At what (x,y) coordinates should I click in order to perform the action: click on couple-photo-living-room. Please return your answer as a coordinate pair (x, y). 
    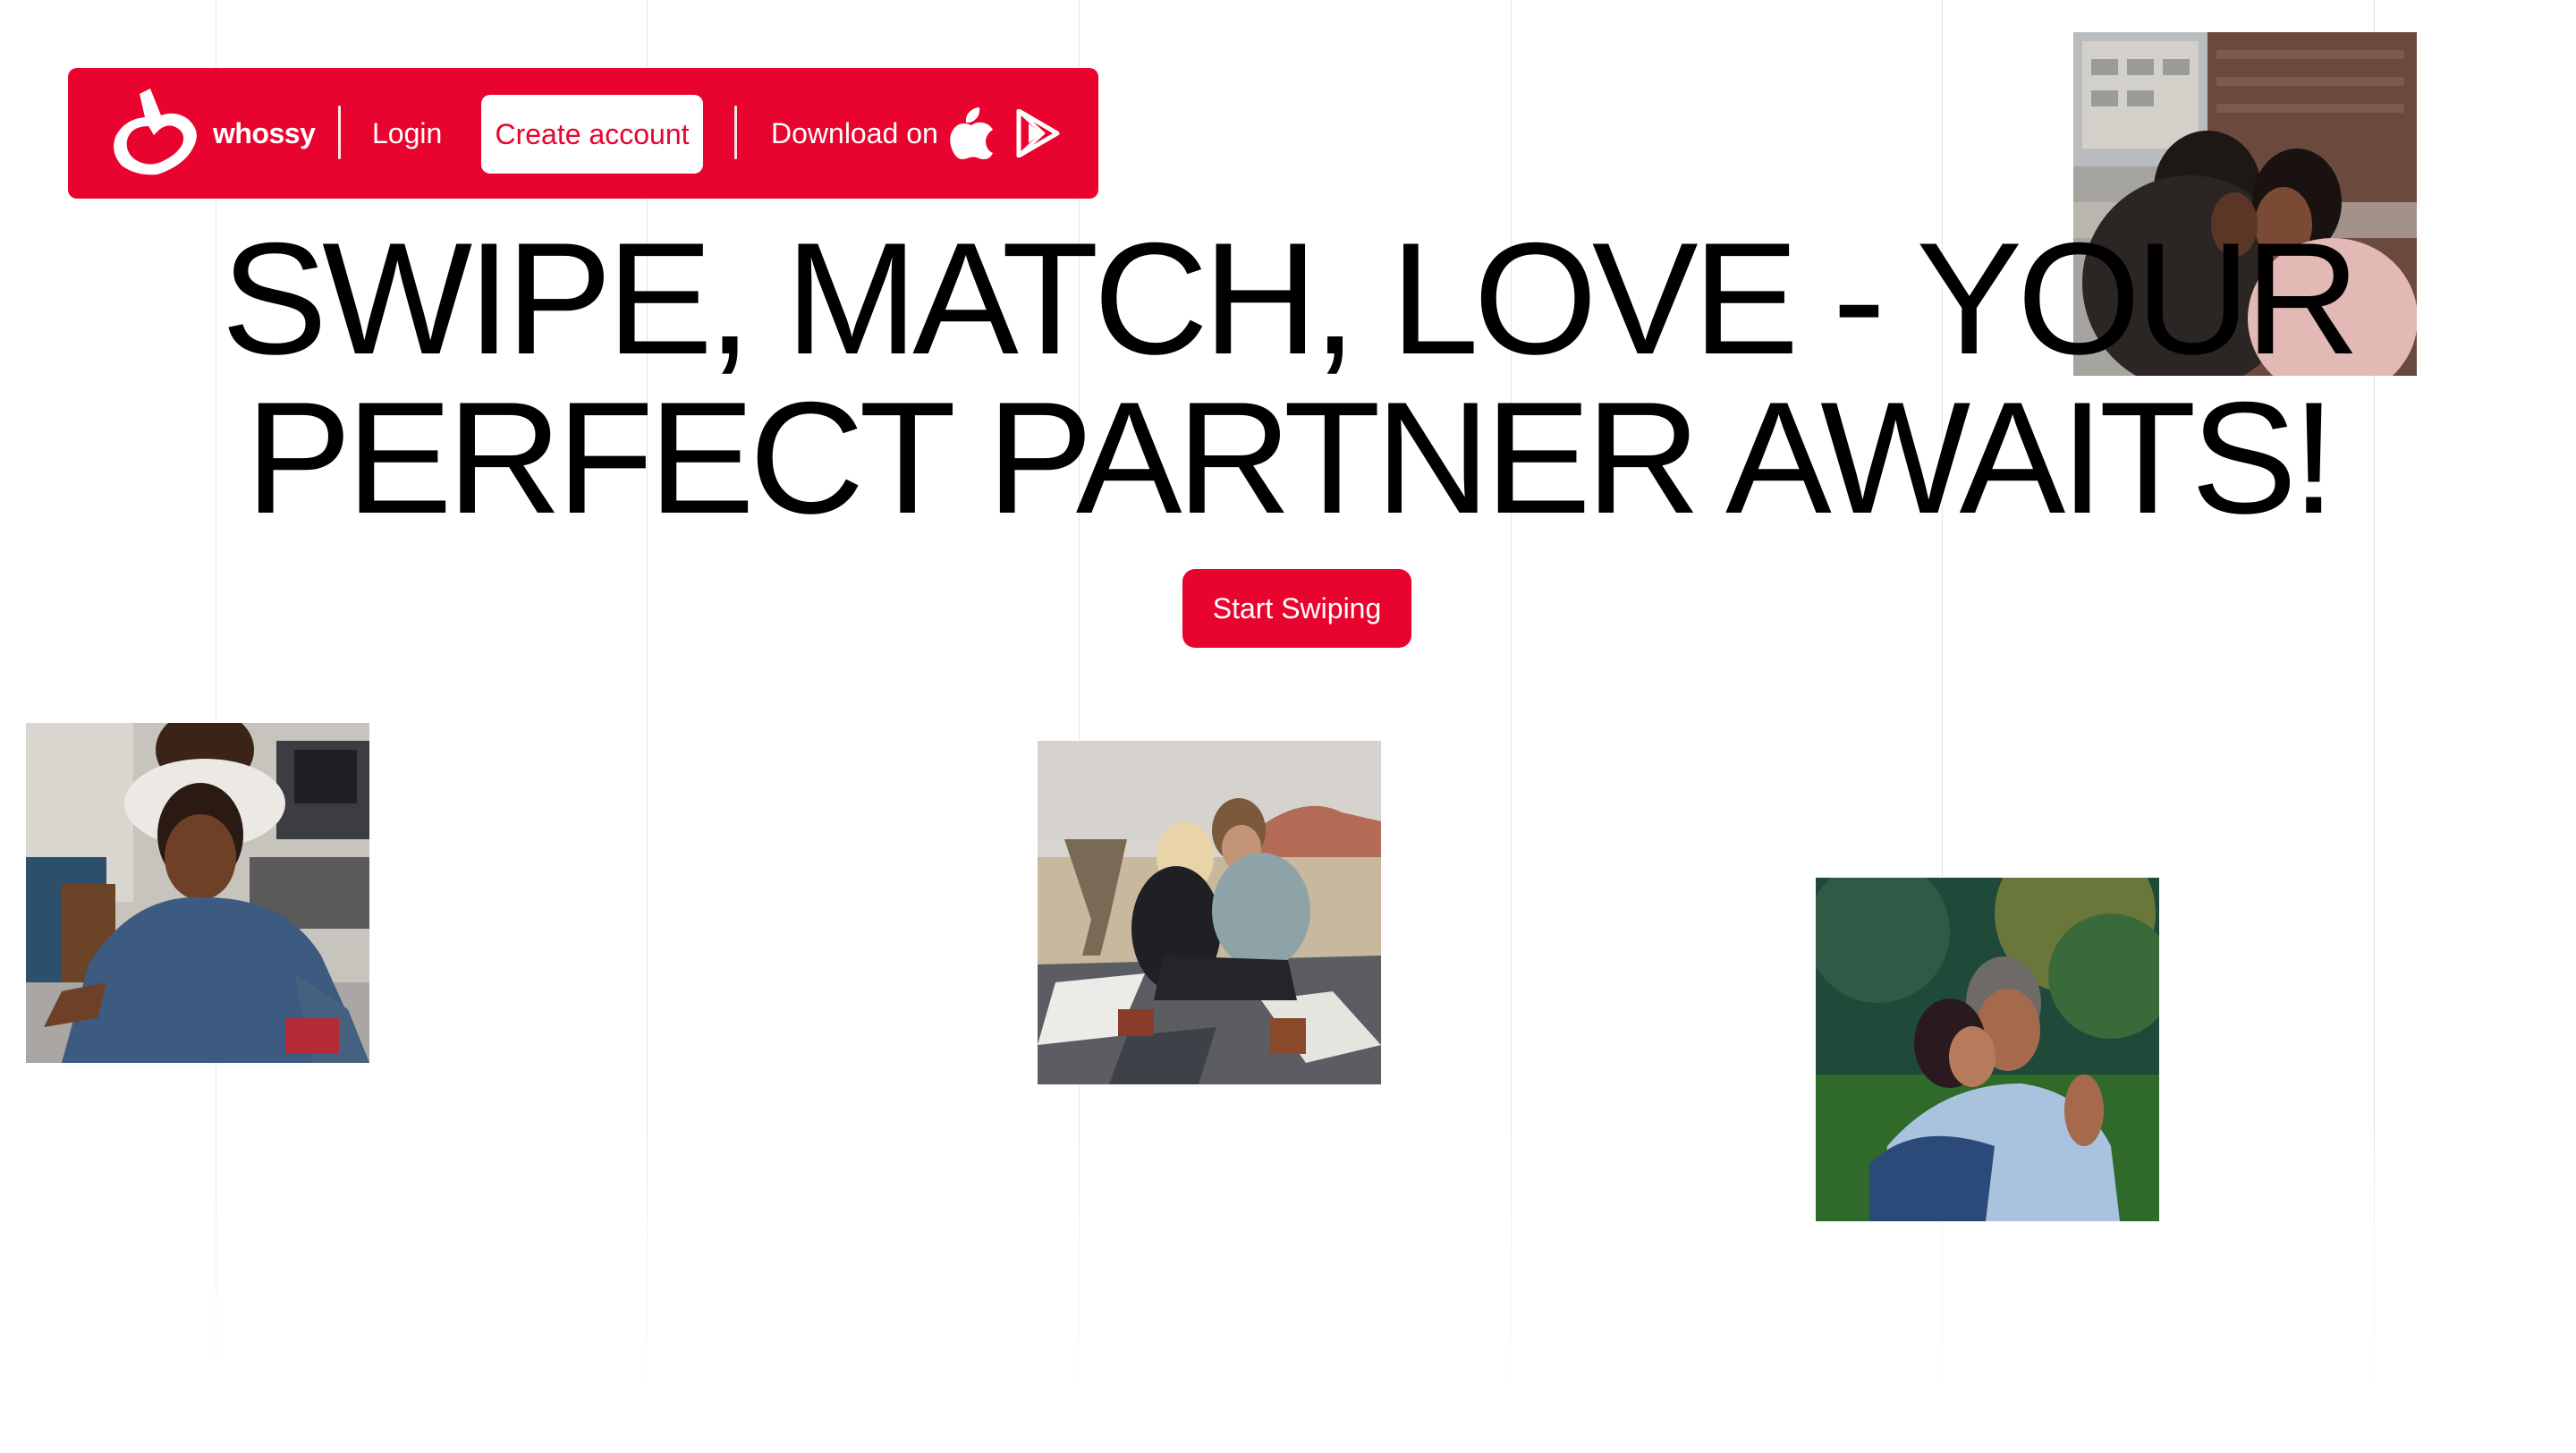
    Looking at the image, I should click on (197, 893).